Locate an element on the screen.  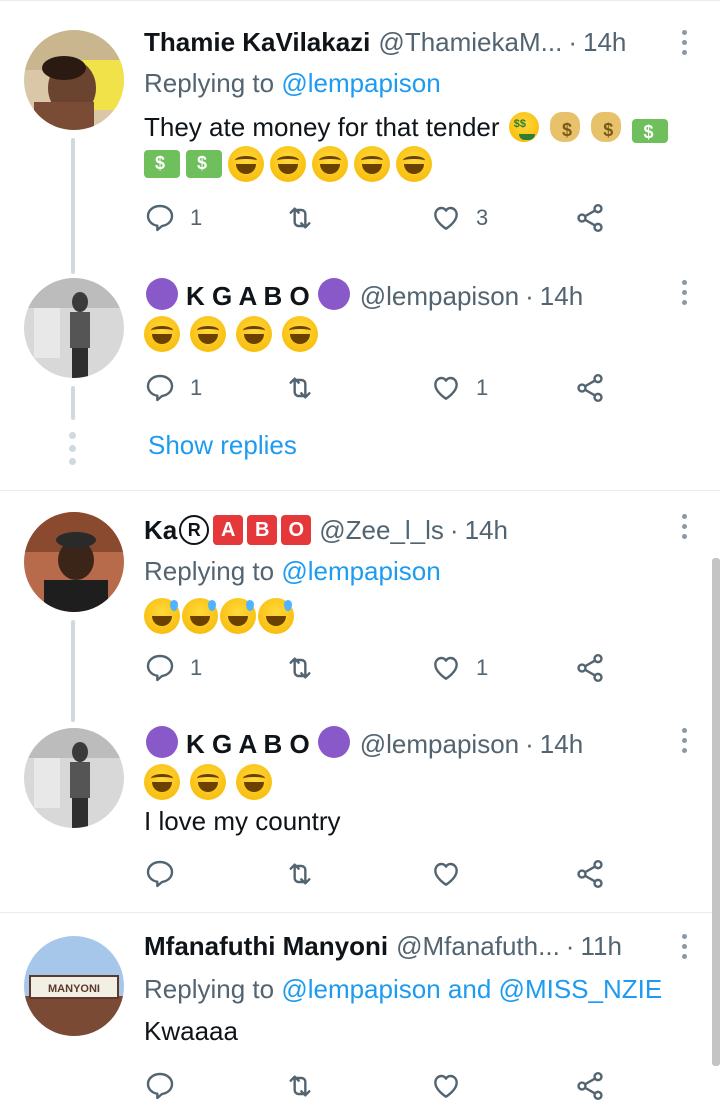
like-count: 3 is located at coordinates (482, 217).